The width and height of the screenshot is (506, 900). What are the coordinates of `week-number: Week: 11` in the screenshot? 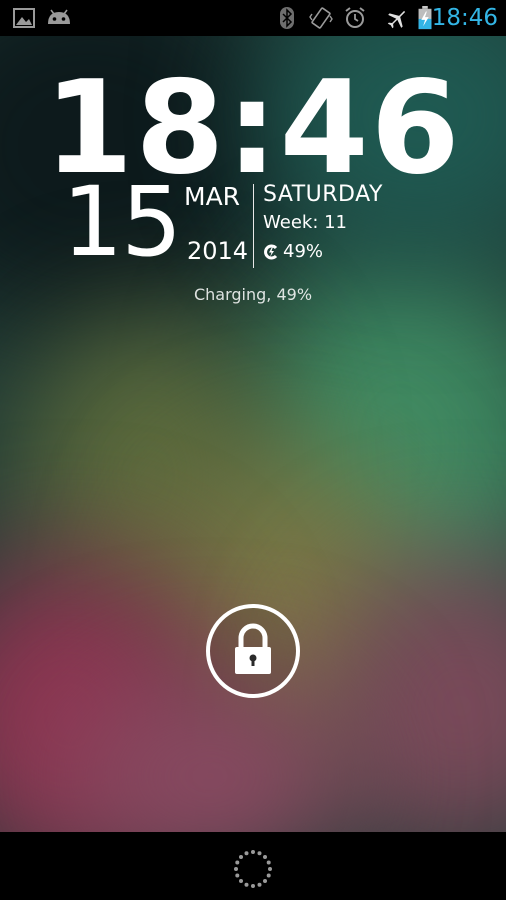 It's located at (305, 222).